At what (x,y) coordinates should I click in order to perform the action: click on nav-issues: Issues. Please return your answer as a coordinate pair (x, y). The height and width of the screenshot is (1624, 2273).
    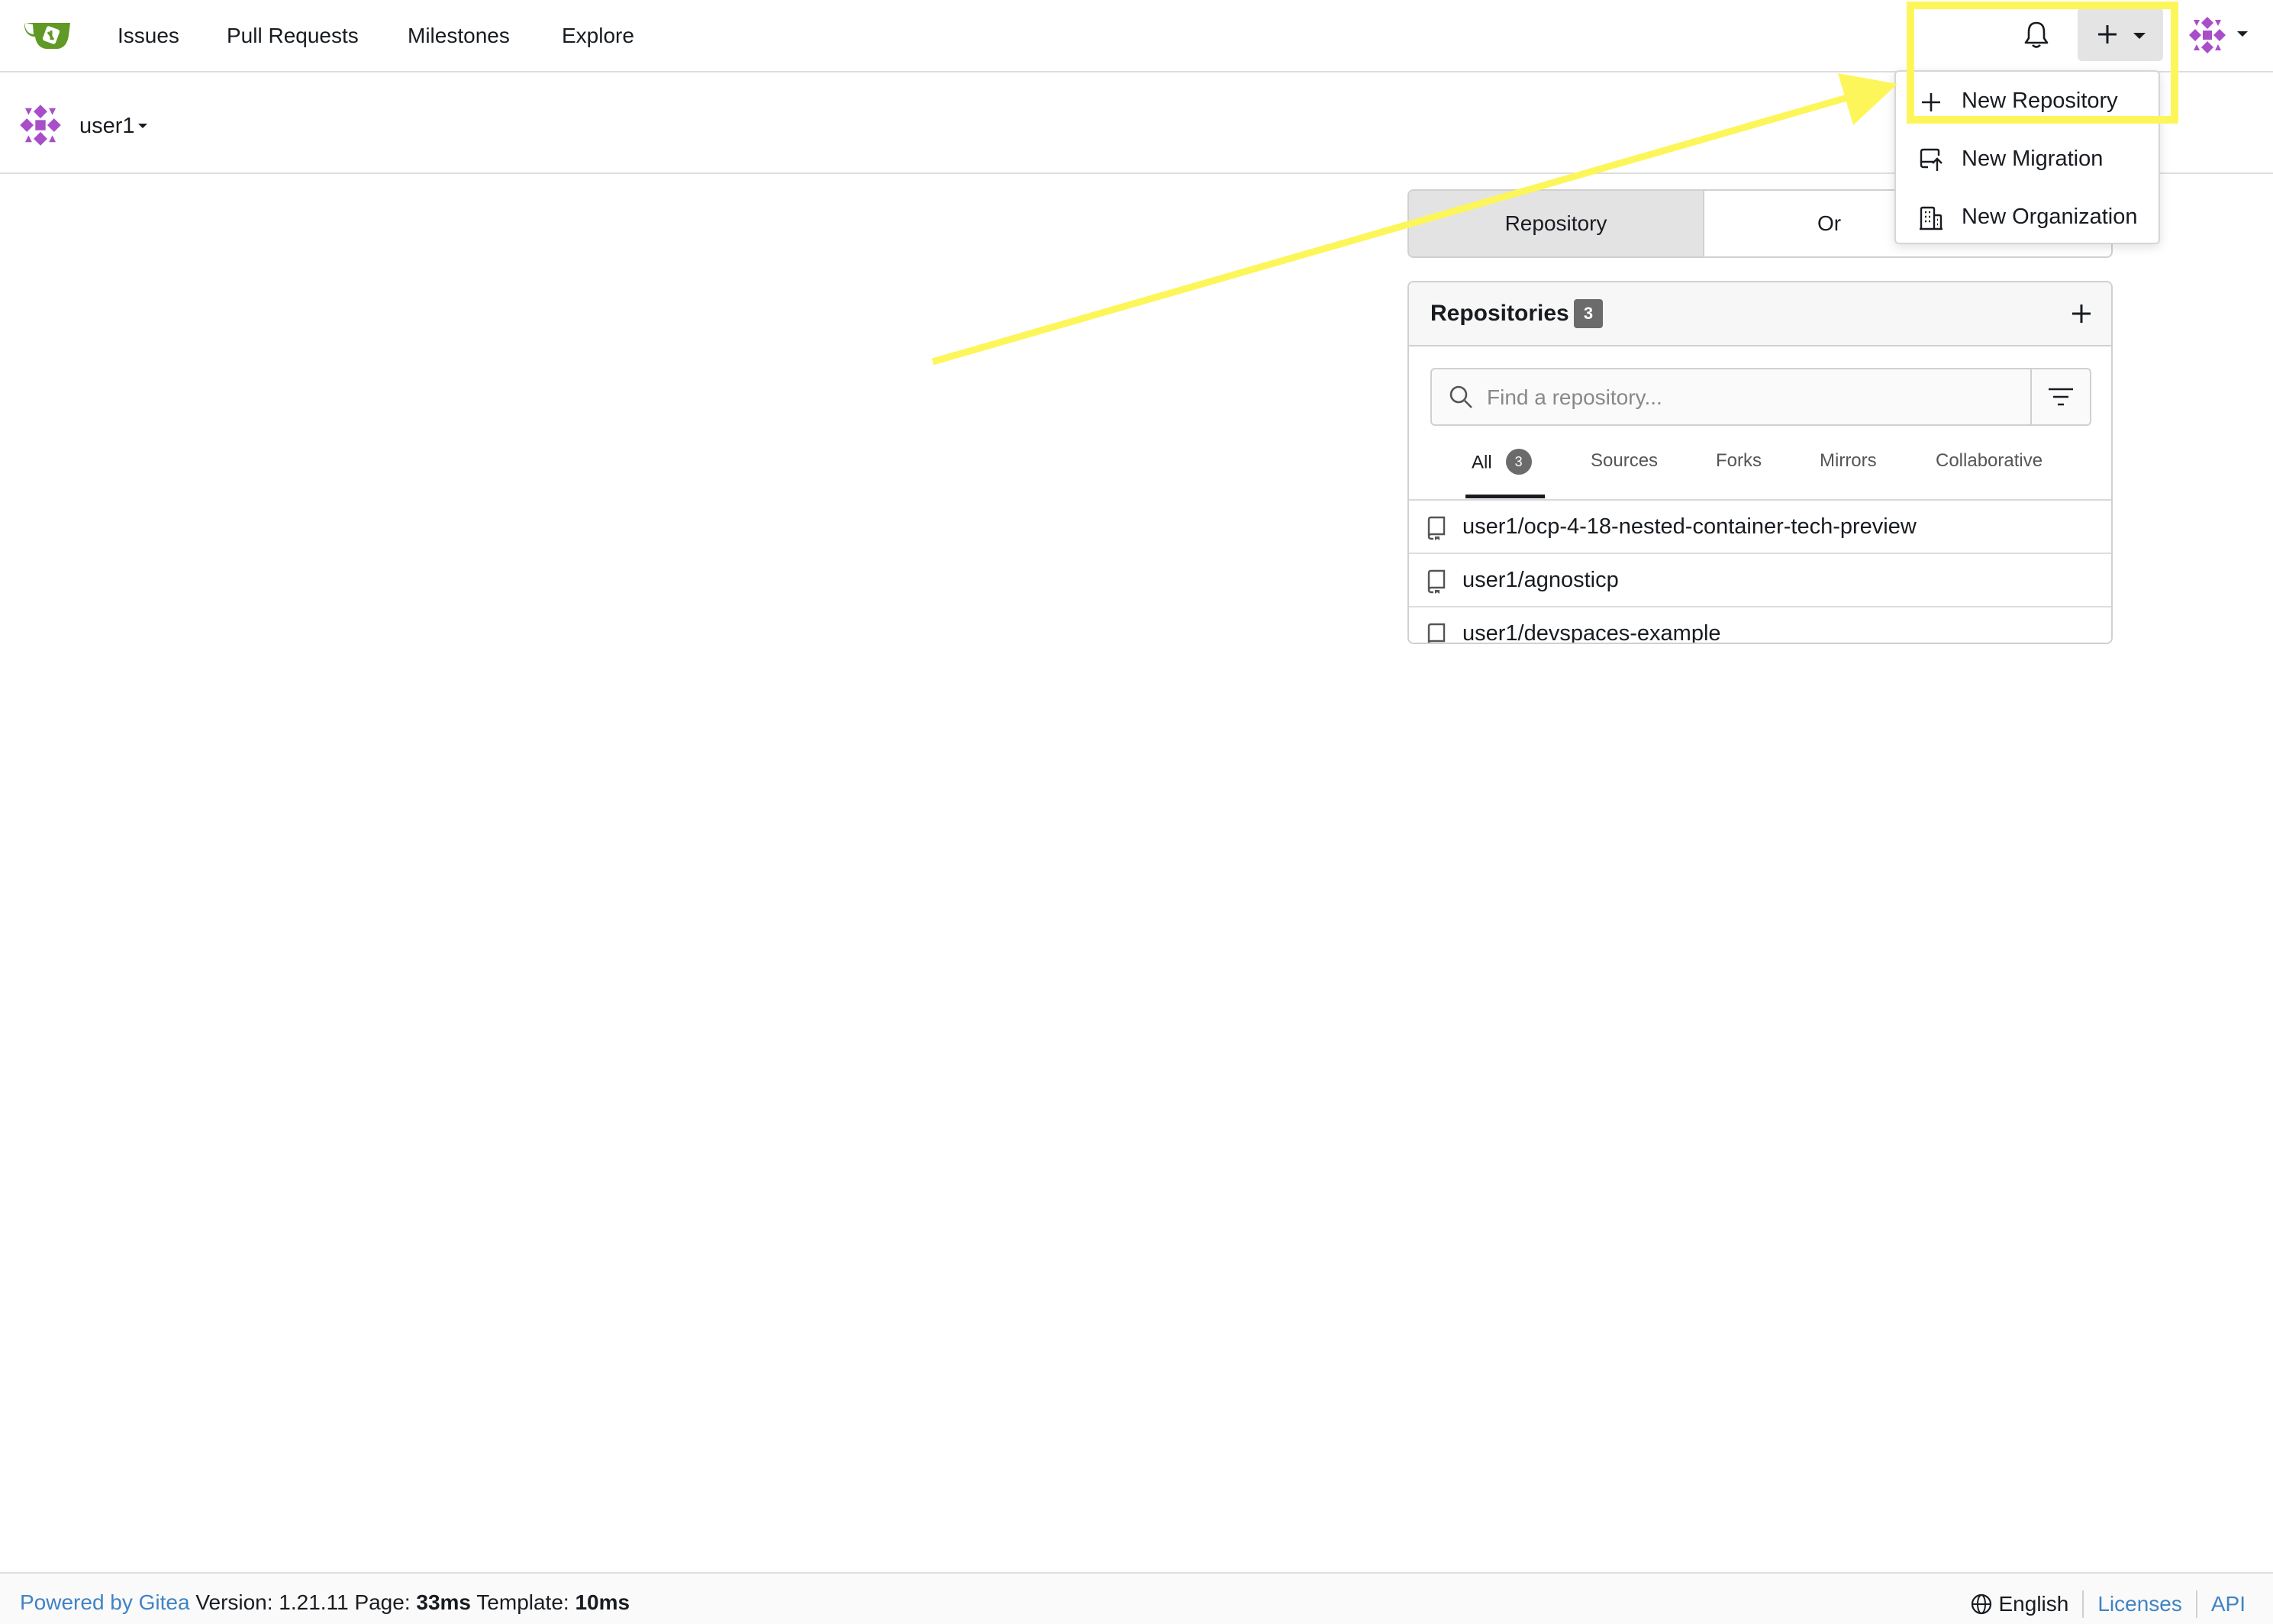
    Looking at the image, I should click on (149, 36).